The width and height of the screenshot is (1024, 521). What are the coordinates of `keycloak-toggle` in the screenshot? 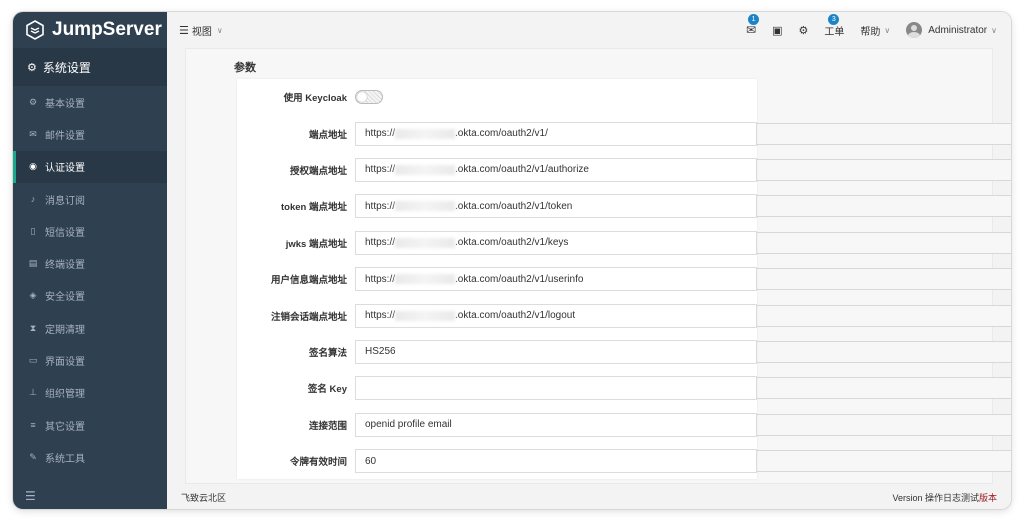 It's located at (369, 97).